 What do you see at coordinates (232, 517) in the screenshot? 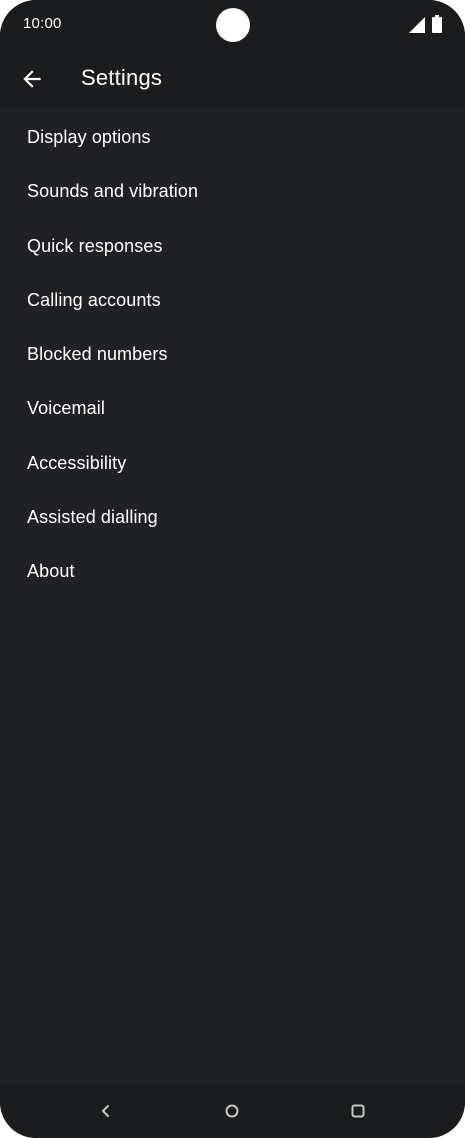
I see `settings-item-assisted-dialling: Assisted dialling` at bounding box center [232, 517].